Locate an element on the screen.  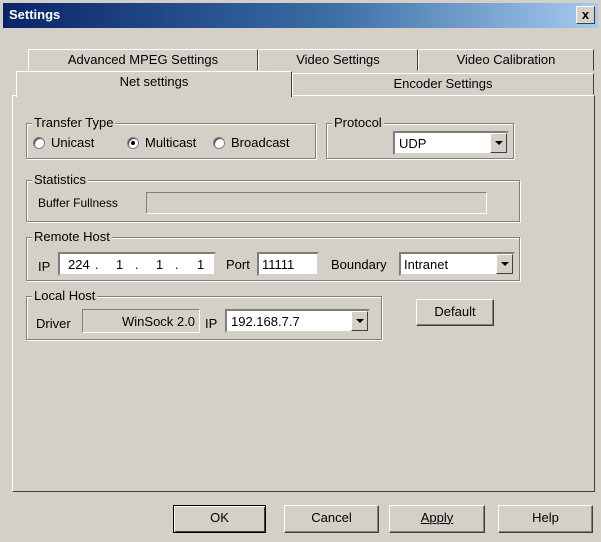
buffer-fullness-bar is located at coordinates (316, 203).